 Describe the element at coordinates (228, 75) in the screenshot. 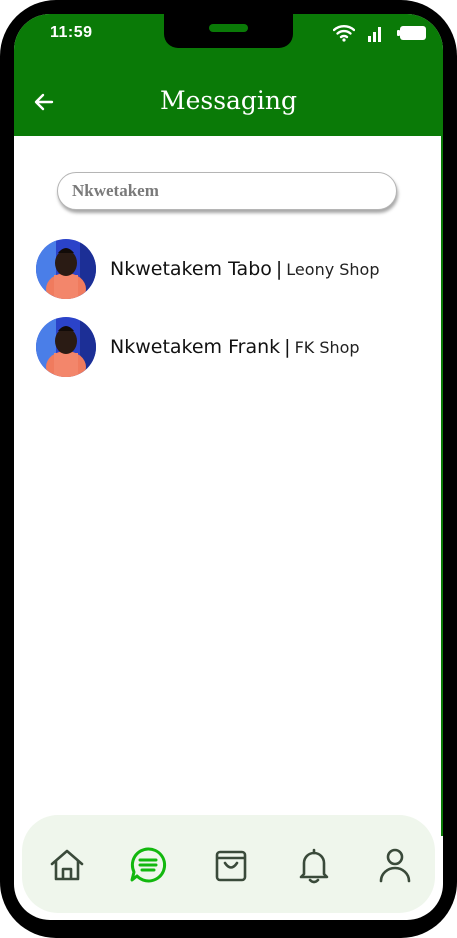

I see `app-header: 11:59 Messaging` at that location.